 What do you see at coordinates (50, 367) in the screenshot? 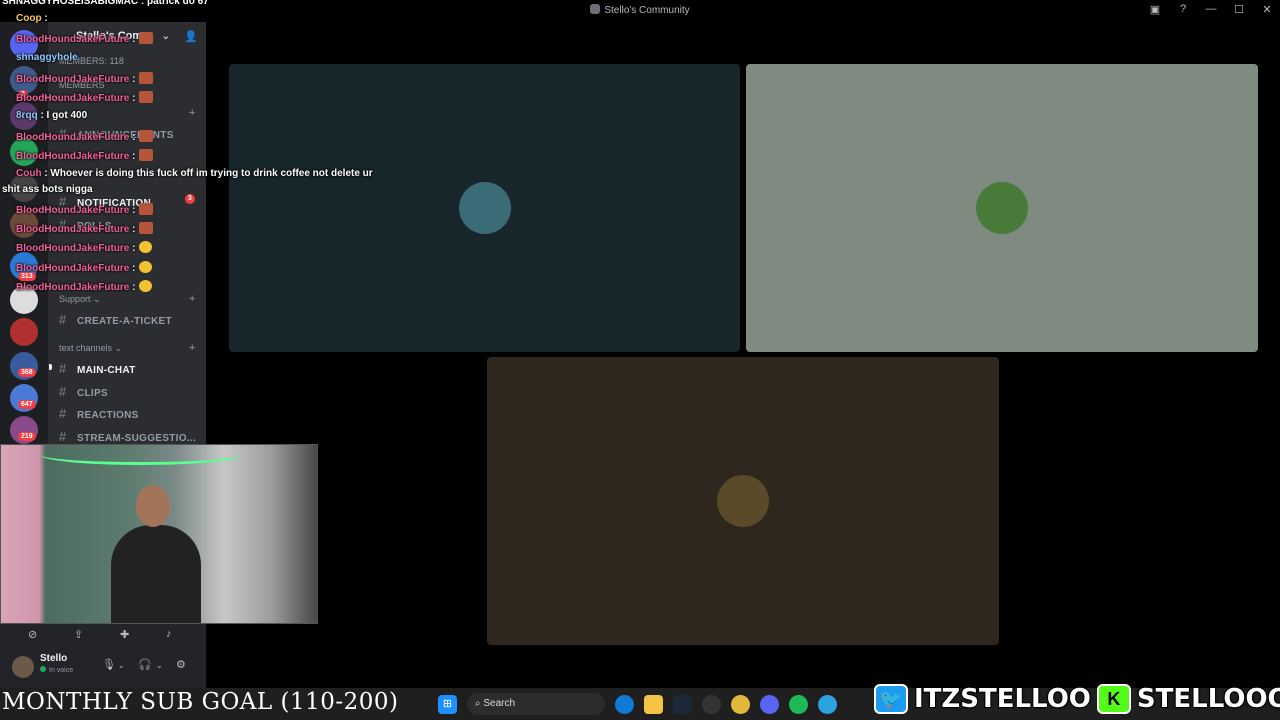
I see `unread-indicator` at bounding box center [50, 367].